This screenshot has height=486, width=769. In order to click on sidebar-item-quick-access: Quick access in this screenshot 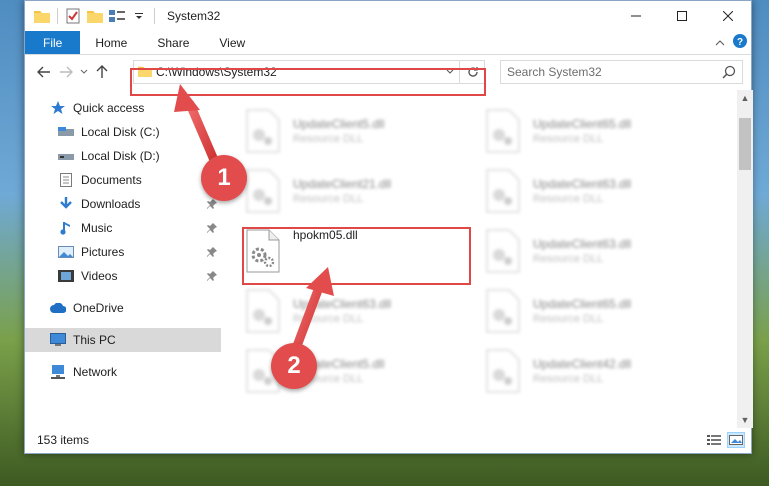, I will do `click(123, 108)`.